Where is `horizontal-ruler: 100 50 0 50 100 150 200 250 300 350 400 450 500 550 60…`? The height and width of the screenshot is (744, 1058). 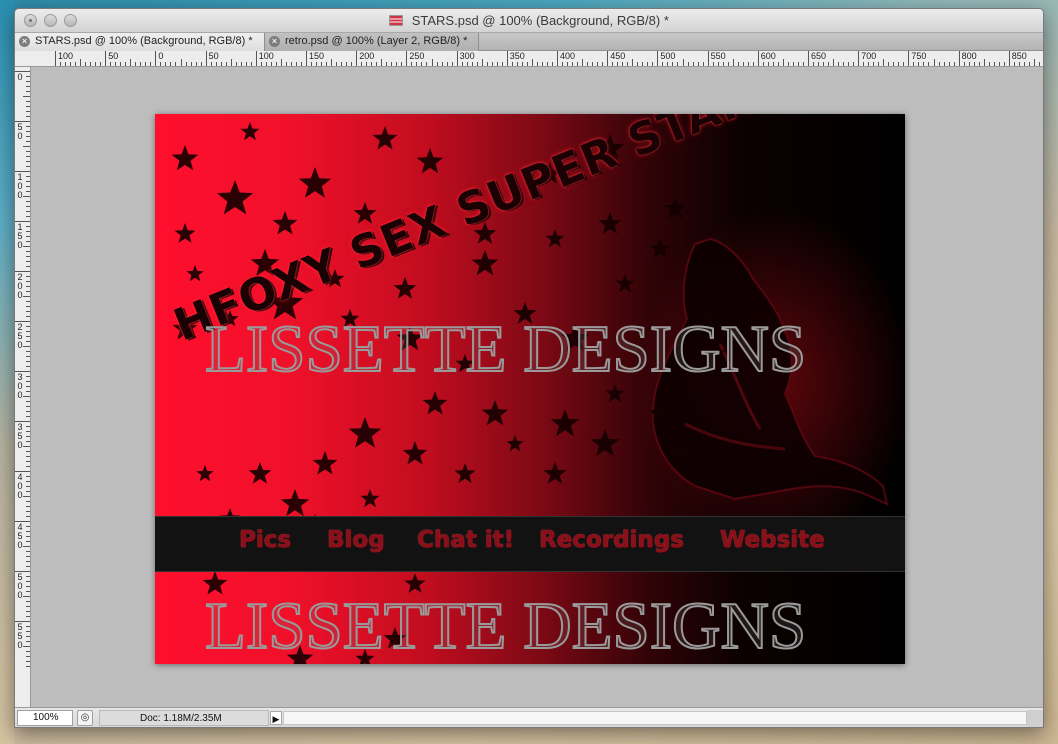 horizontal-ruler: 100 50 0 50 100 150 200 250 300 350 400 450 500 550 60… is located at coordinates (529, 59).